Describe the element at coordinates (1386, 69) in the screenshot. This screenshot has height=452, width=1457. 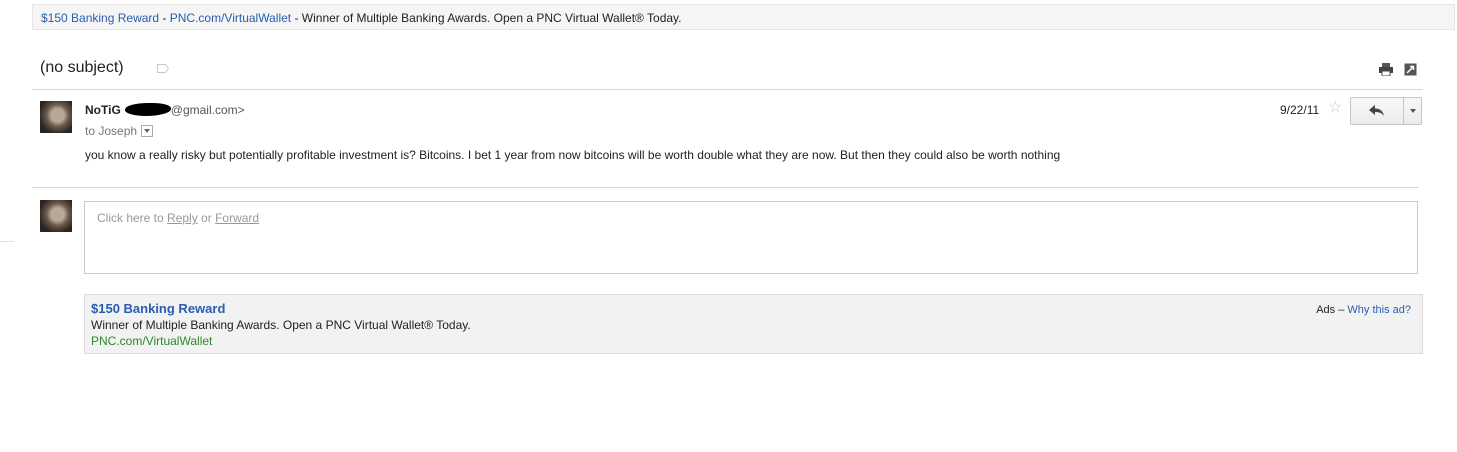
I see `print-icon` at that location.